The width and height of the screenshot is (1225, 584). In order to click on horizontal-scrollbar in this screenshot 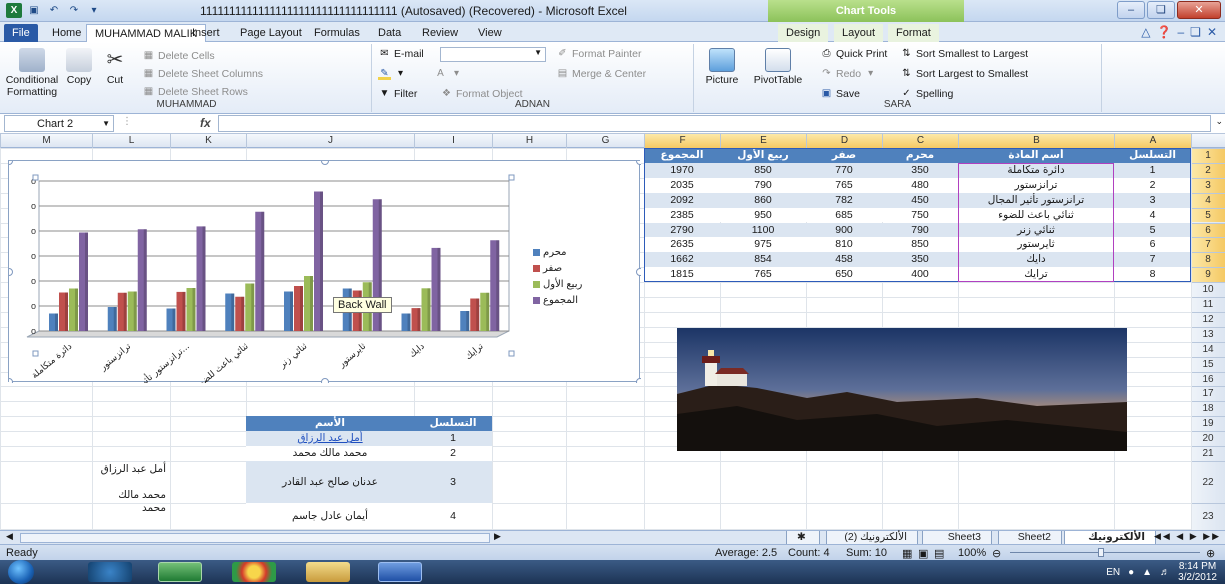, I will do `click(255, 538)`.